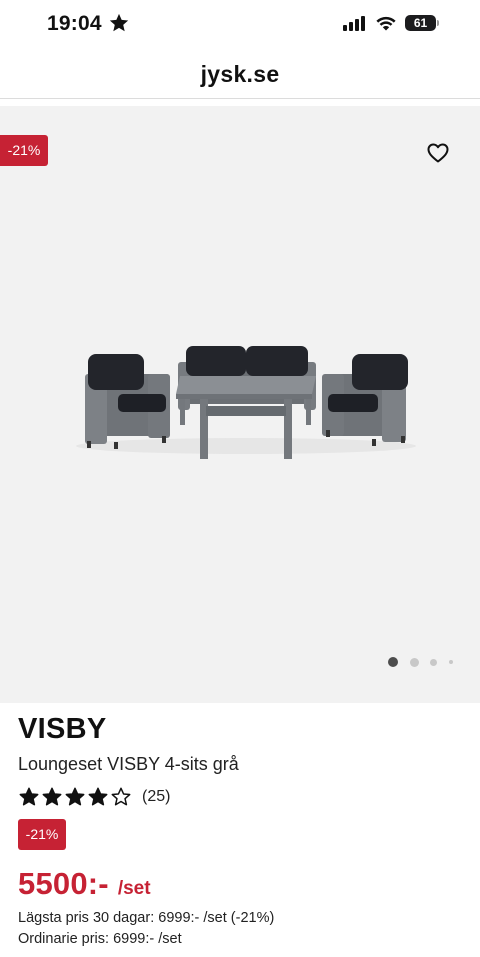 Image resolution: width=480 pixels, height=957 pixels. What do you see at coordinates (127, 401) in the screenshot?
I see `left-armchair` at bounding box center [127, 401].